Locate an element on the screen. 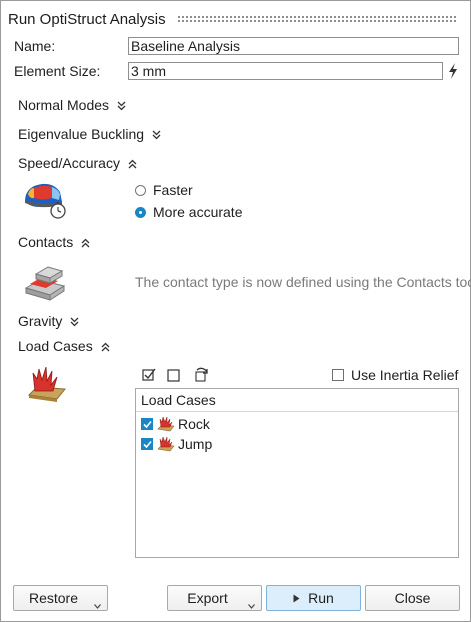 The image size is (471, 622). element-size-field is located at coordinates (285, 71).